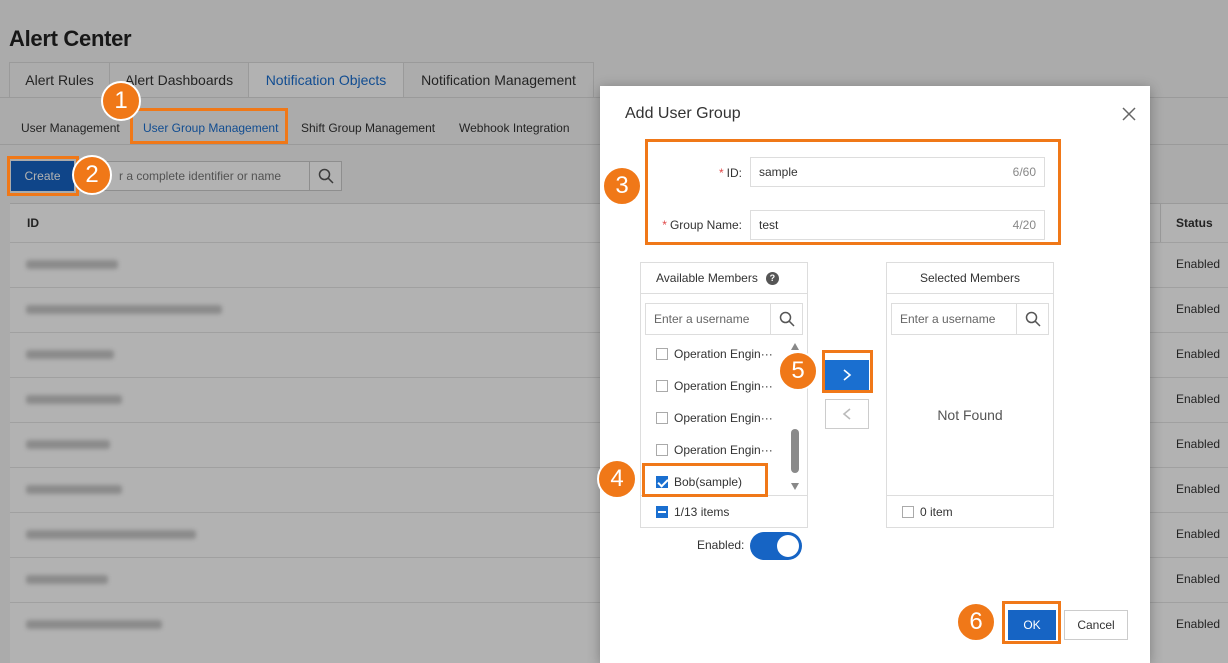 The width and height of the screenshot is (1228, 663). Describe the element at coordinates (707, 278) in the screenshot. I see `available-members-title: Available Members` at that location.